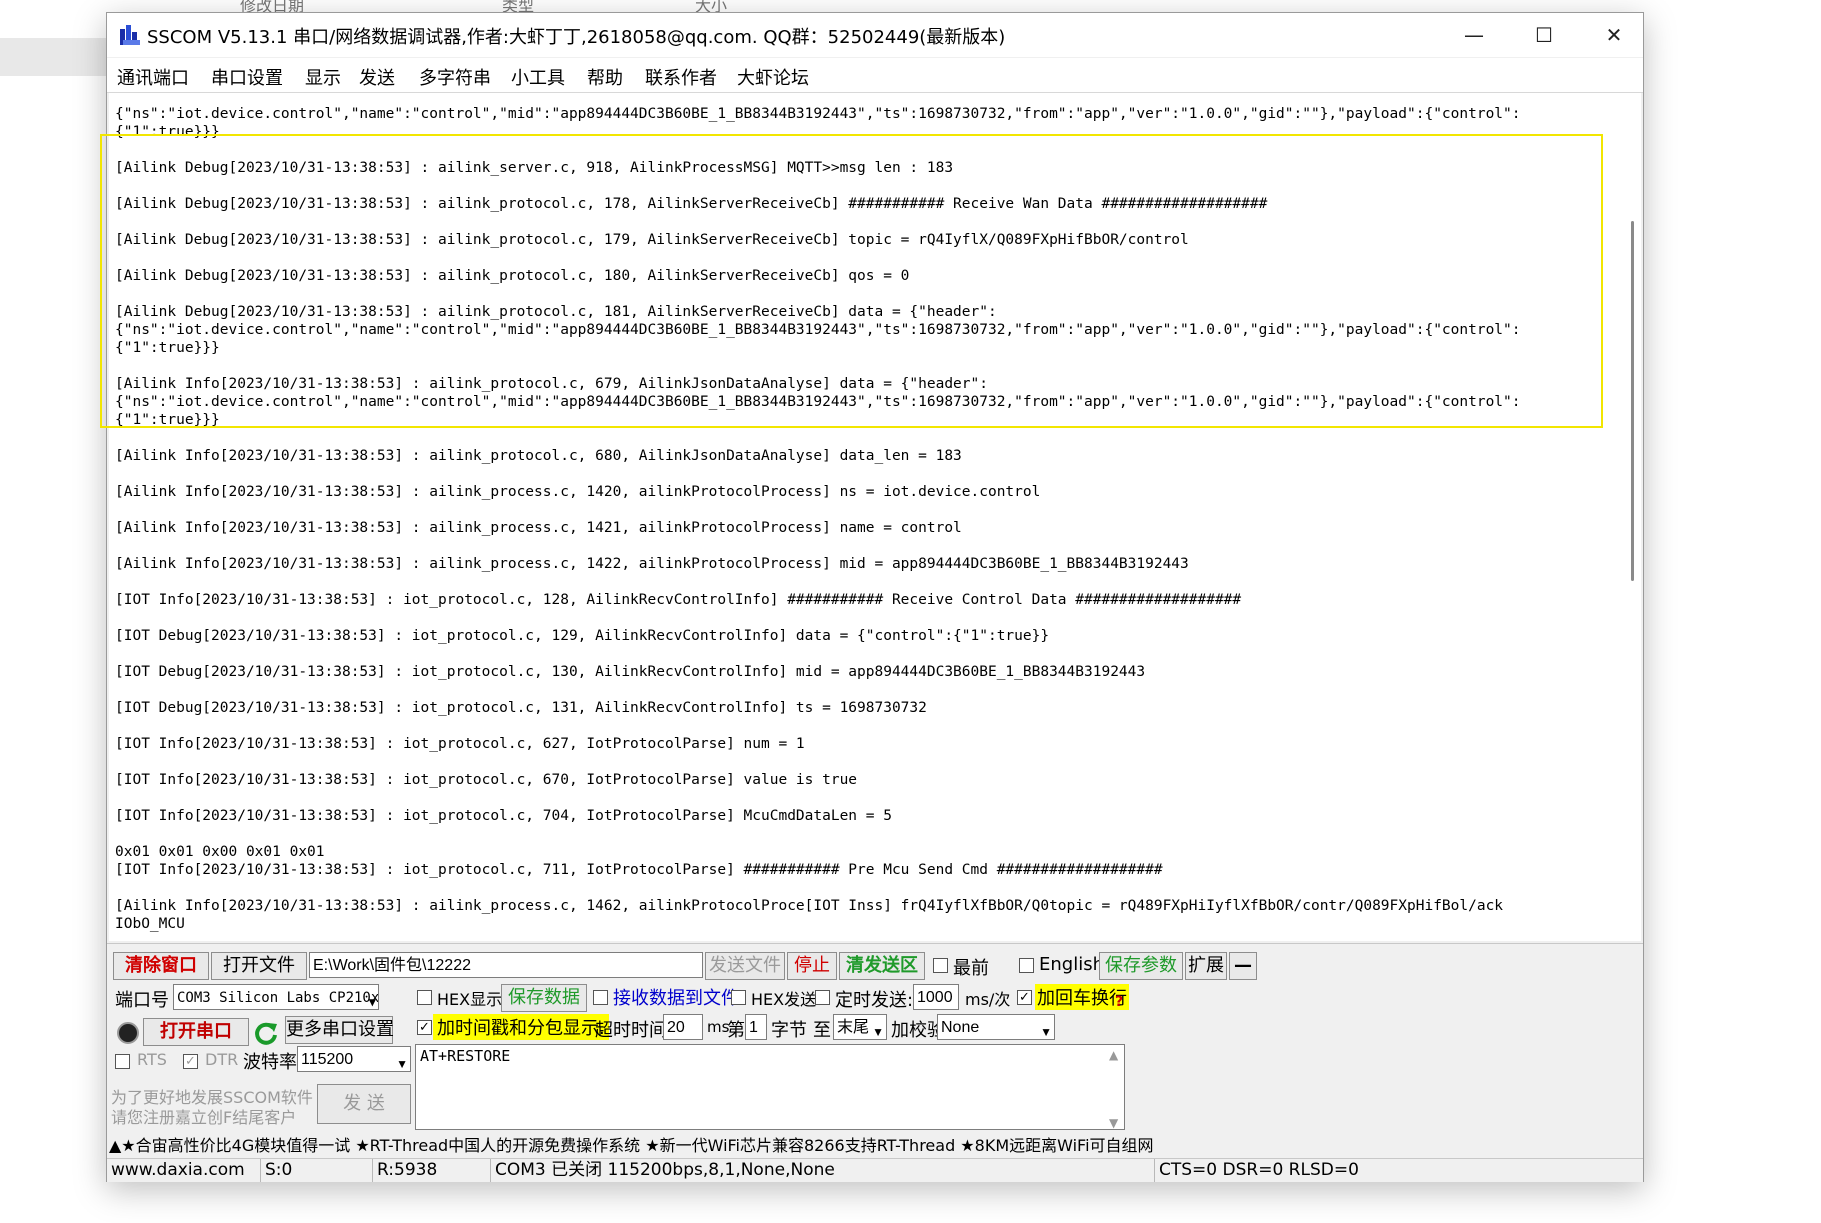 This screenshot has width=1821, height=1223. Describe the element at coordinates (339, 1030) in the screenshot. I see `more-port-settings-button: 更多串口设置` at that location.